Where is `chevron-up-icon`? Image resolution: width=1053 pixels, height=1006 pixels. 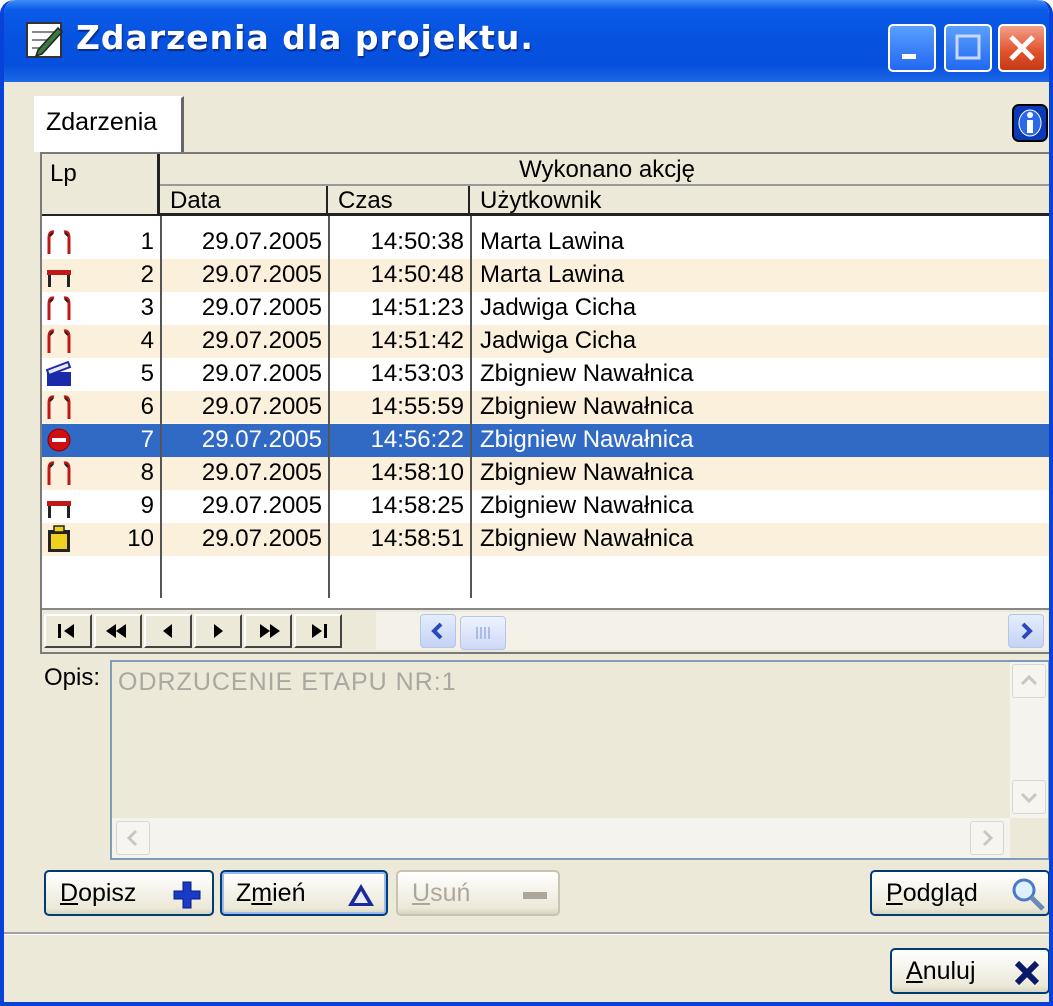 chevron-up-icon is located at coordinates (1029, 680).